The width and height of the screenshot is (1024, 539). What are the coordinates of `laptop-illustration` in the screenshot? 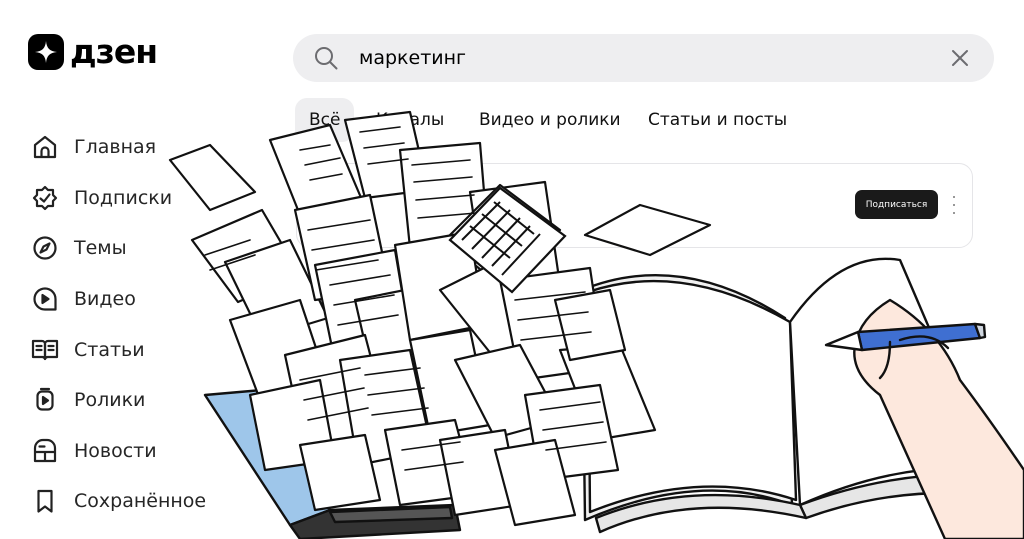 It's located at (332, 463).